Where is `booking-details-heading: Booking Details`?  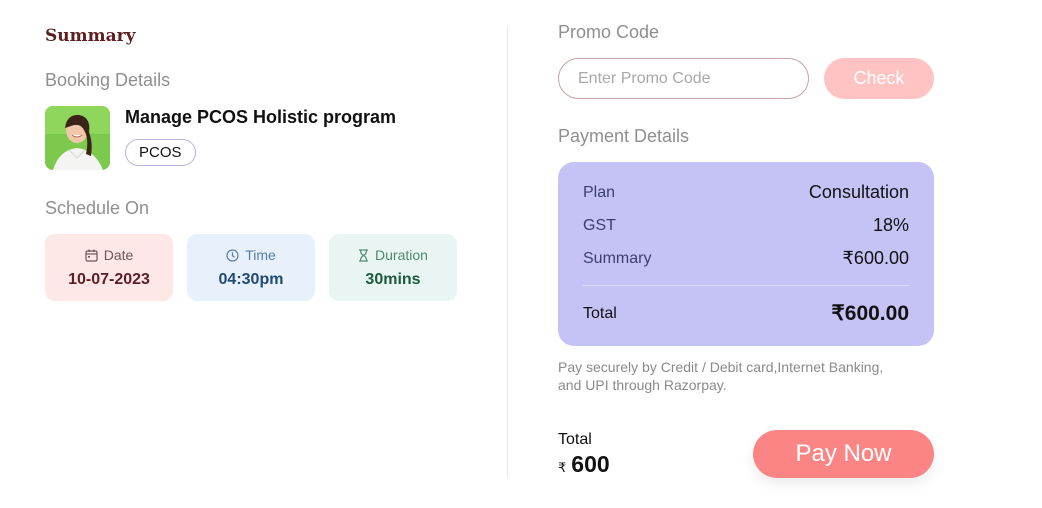
booking-details-heading: Booking Details is located at coordinates (108, 80).